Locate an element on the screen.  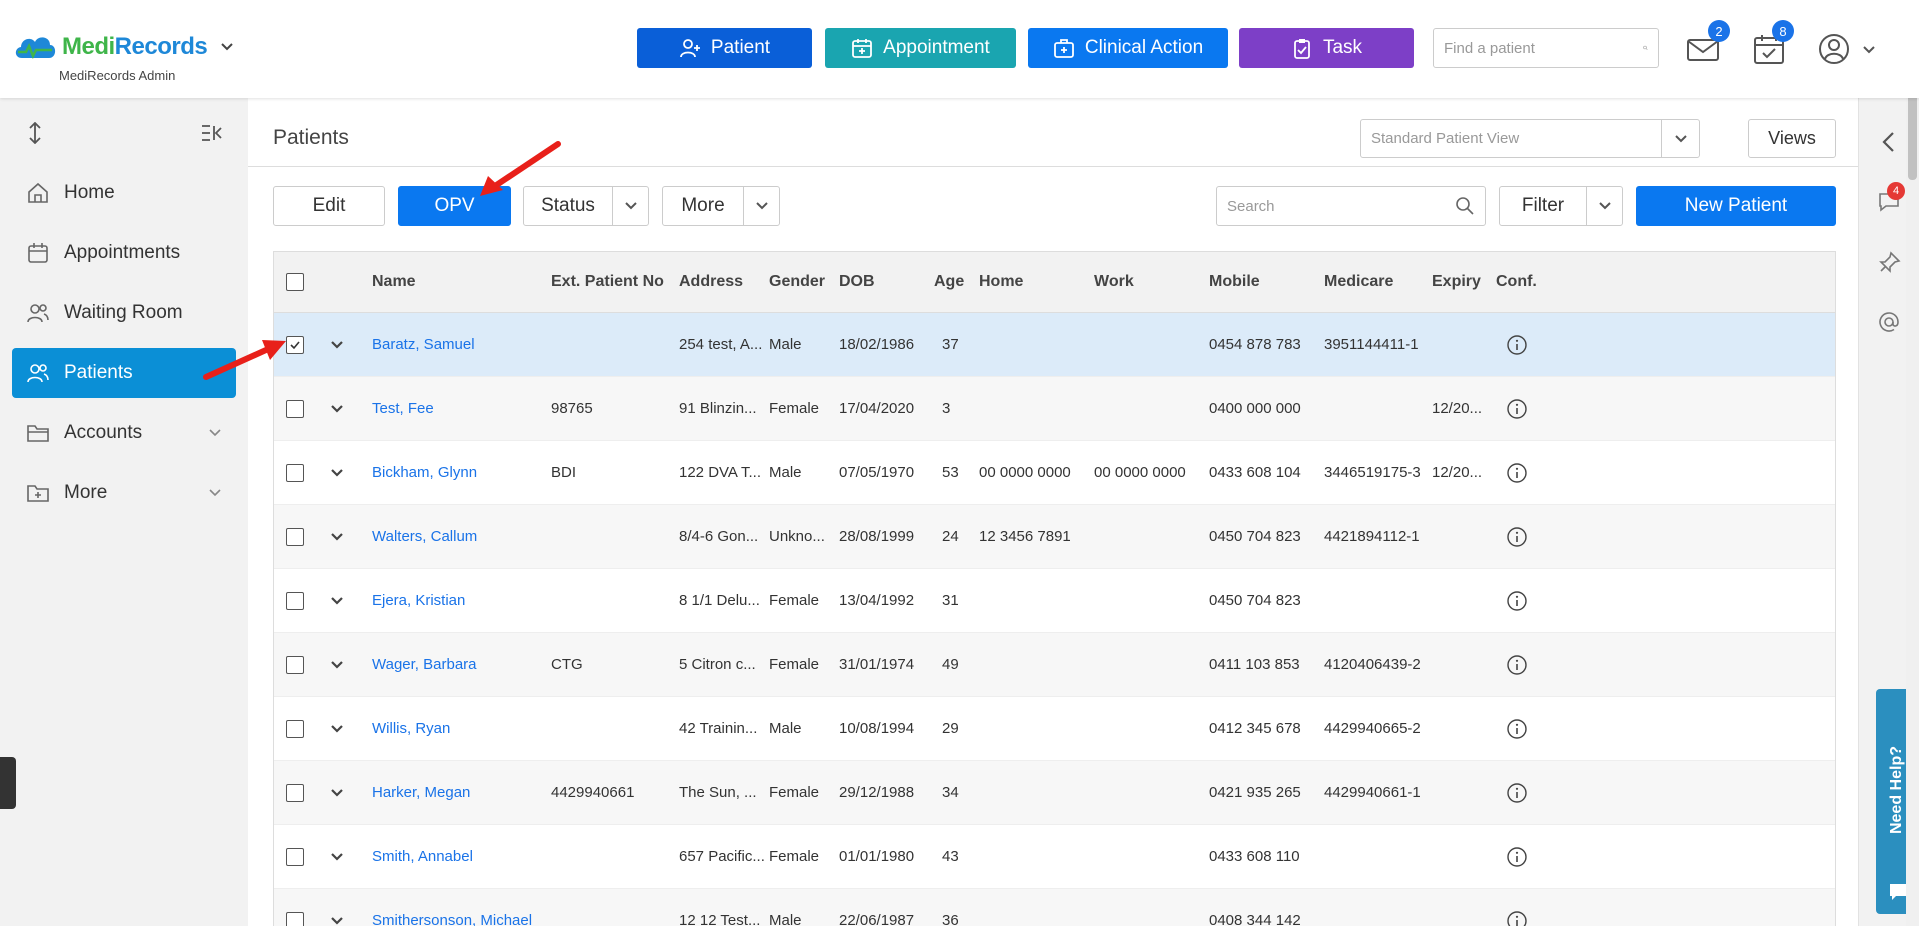
col-header-home: Home is located at coordinates (1001, 282).